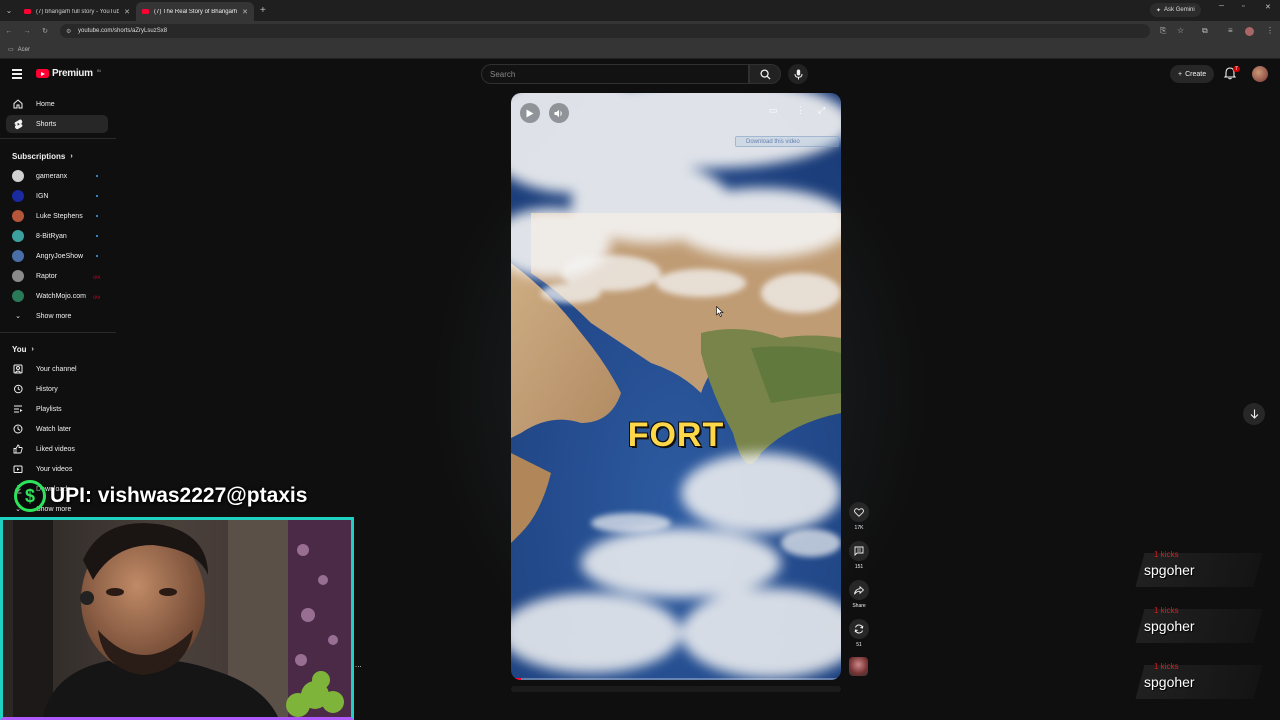  I want to click on browser-tab-1: (7) bhangarh full story - YouTub ✕, so click(77, 11).